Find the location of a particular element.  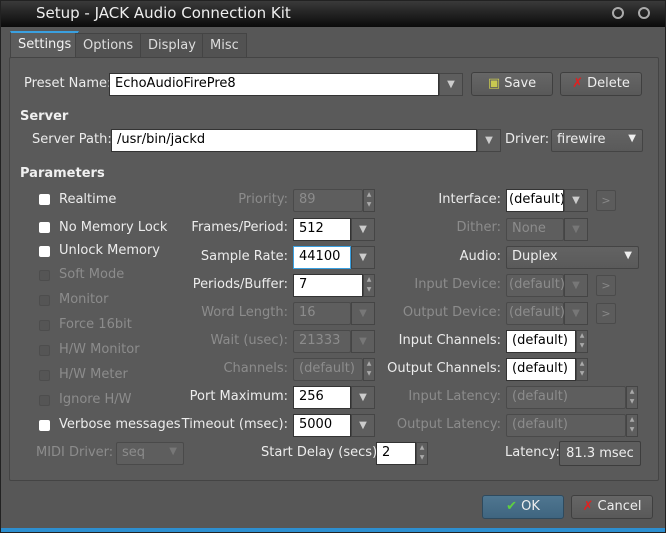

input-channels-label: Input Channels: is located at coordinates (449, 340).